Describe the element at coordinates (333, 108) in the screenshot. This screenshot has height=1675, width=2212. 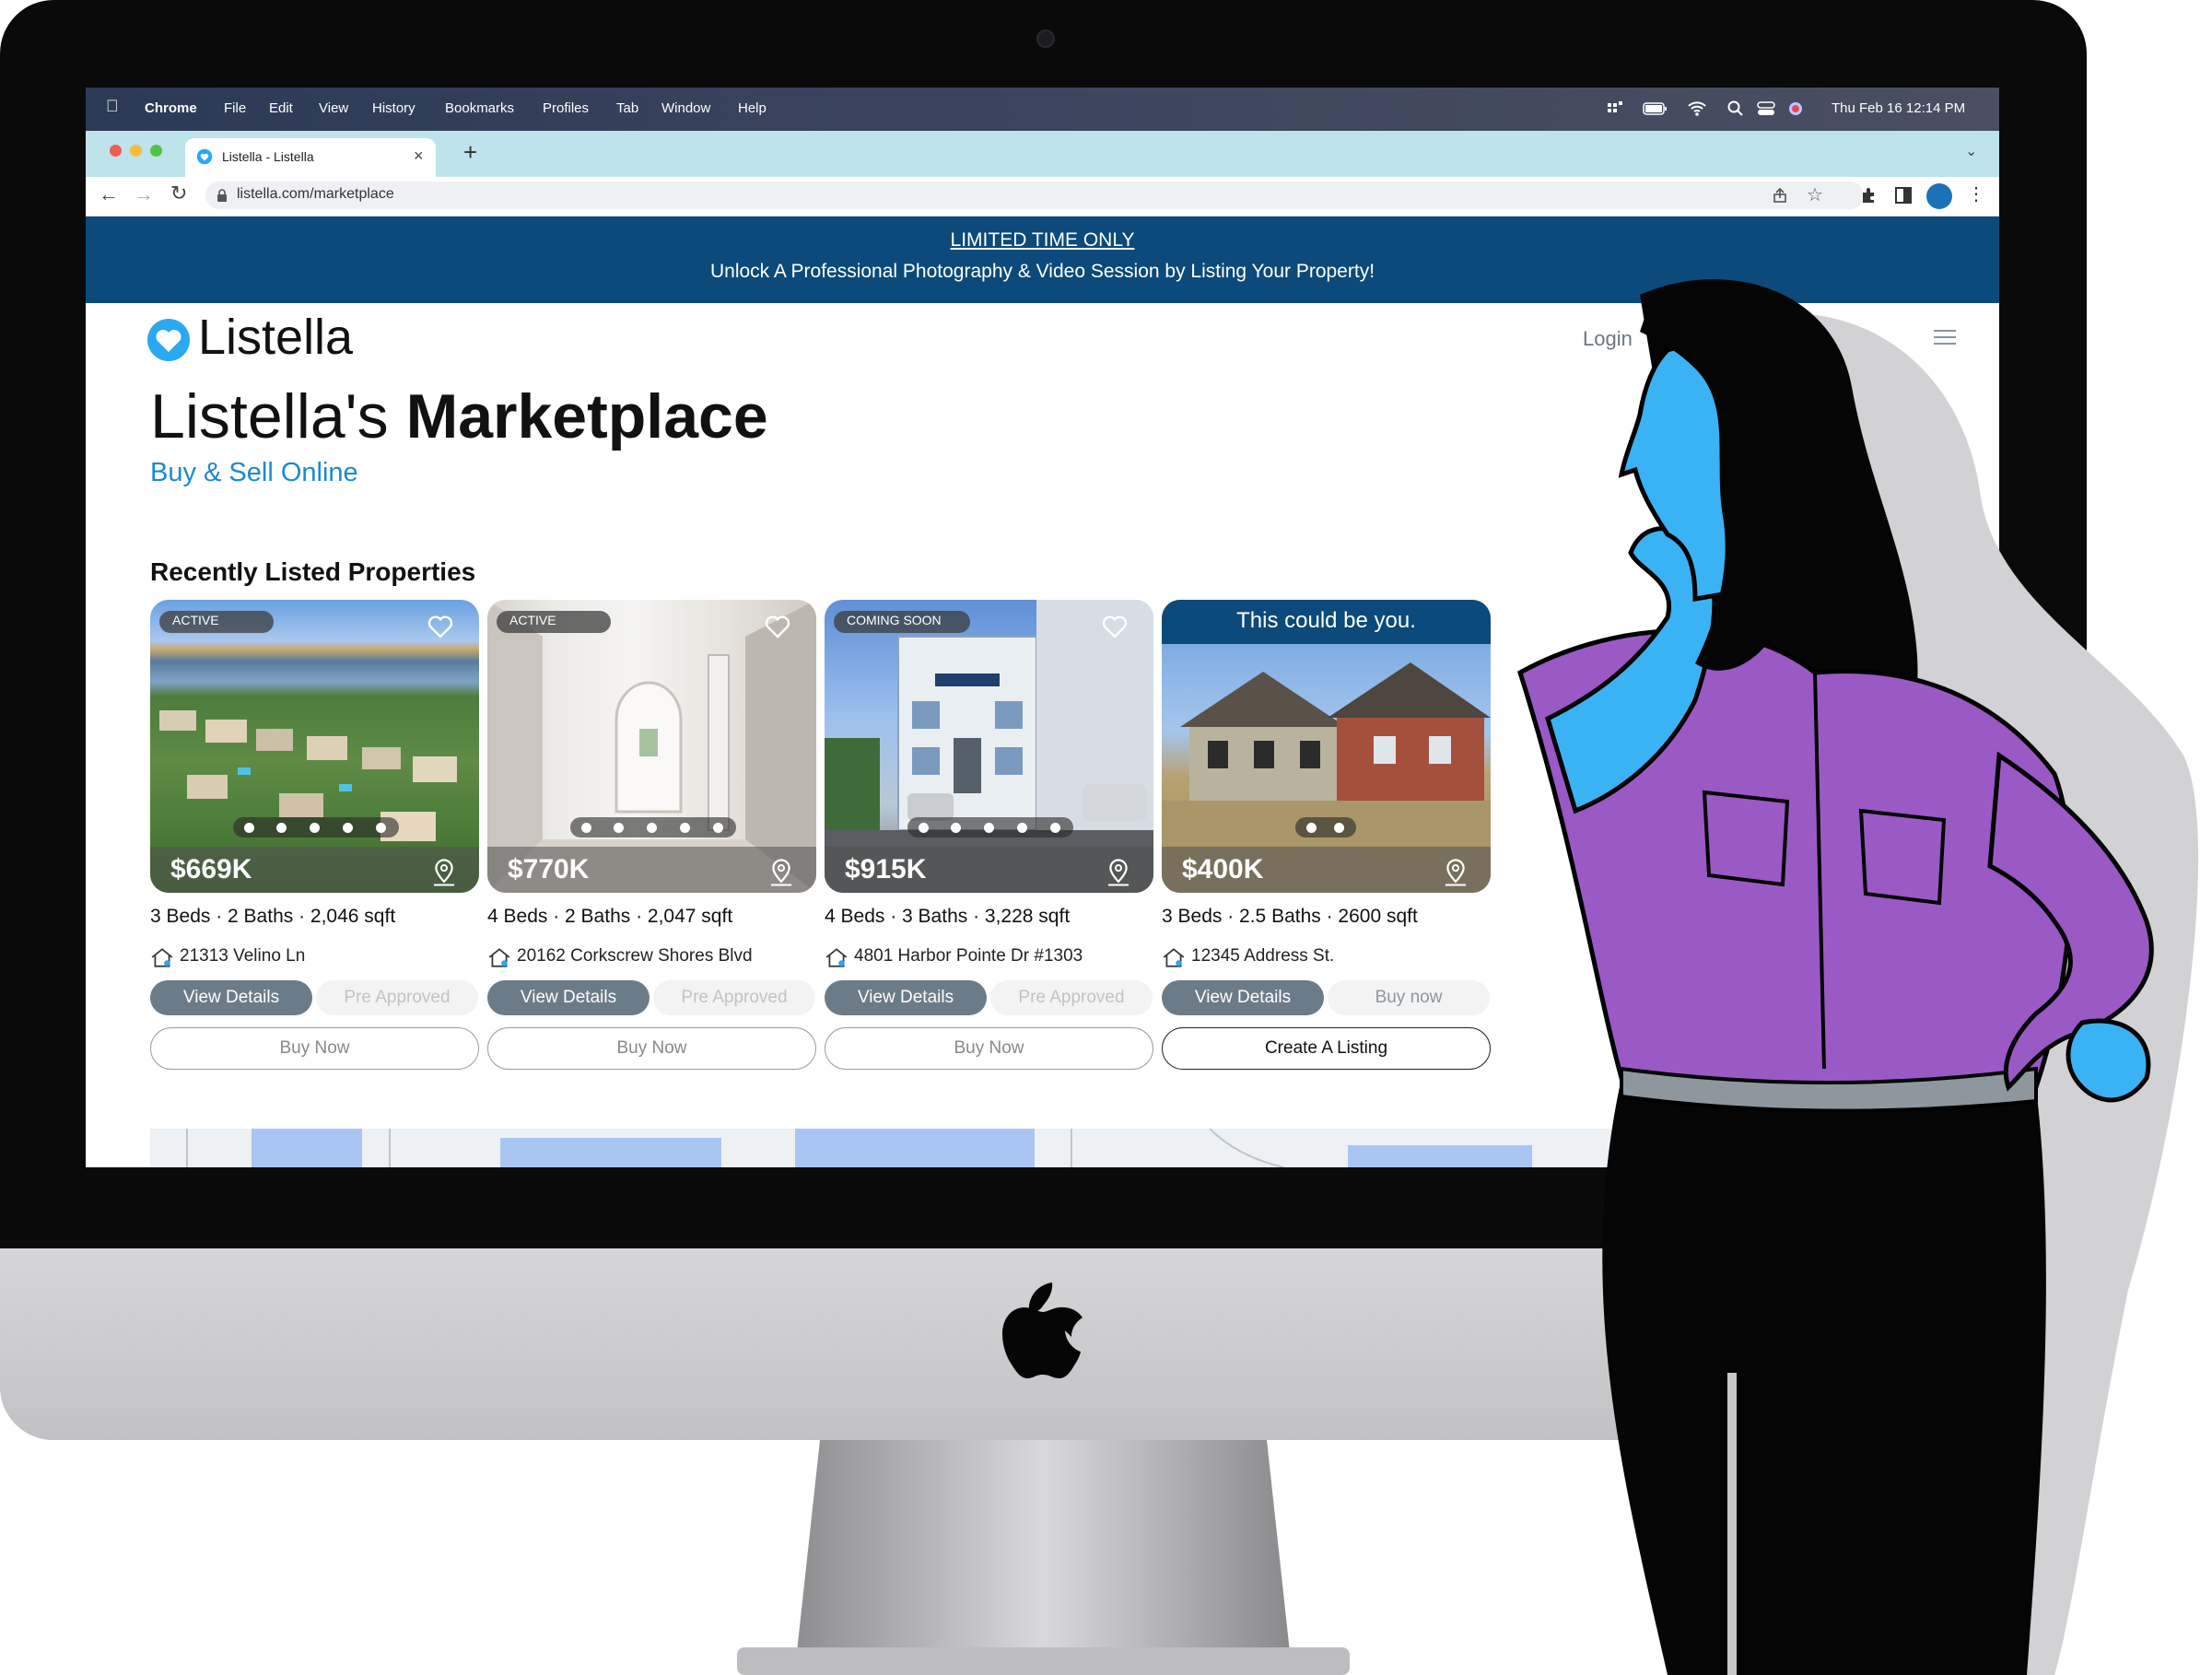
I see `menu-view: View` at that location.